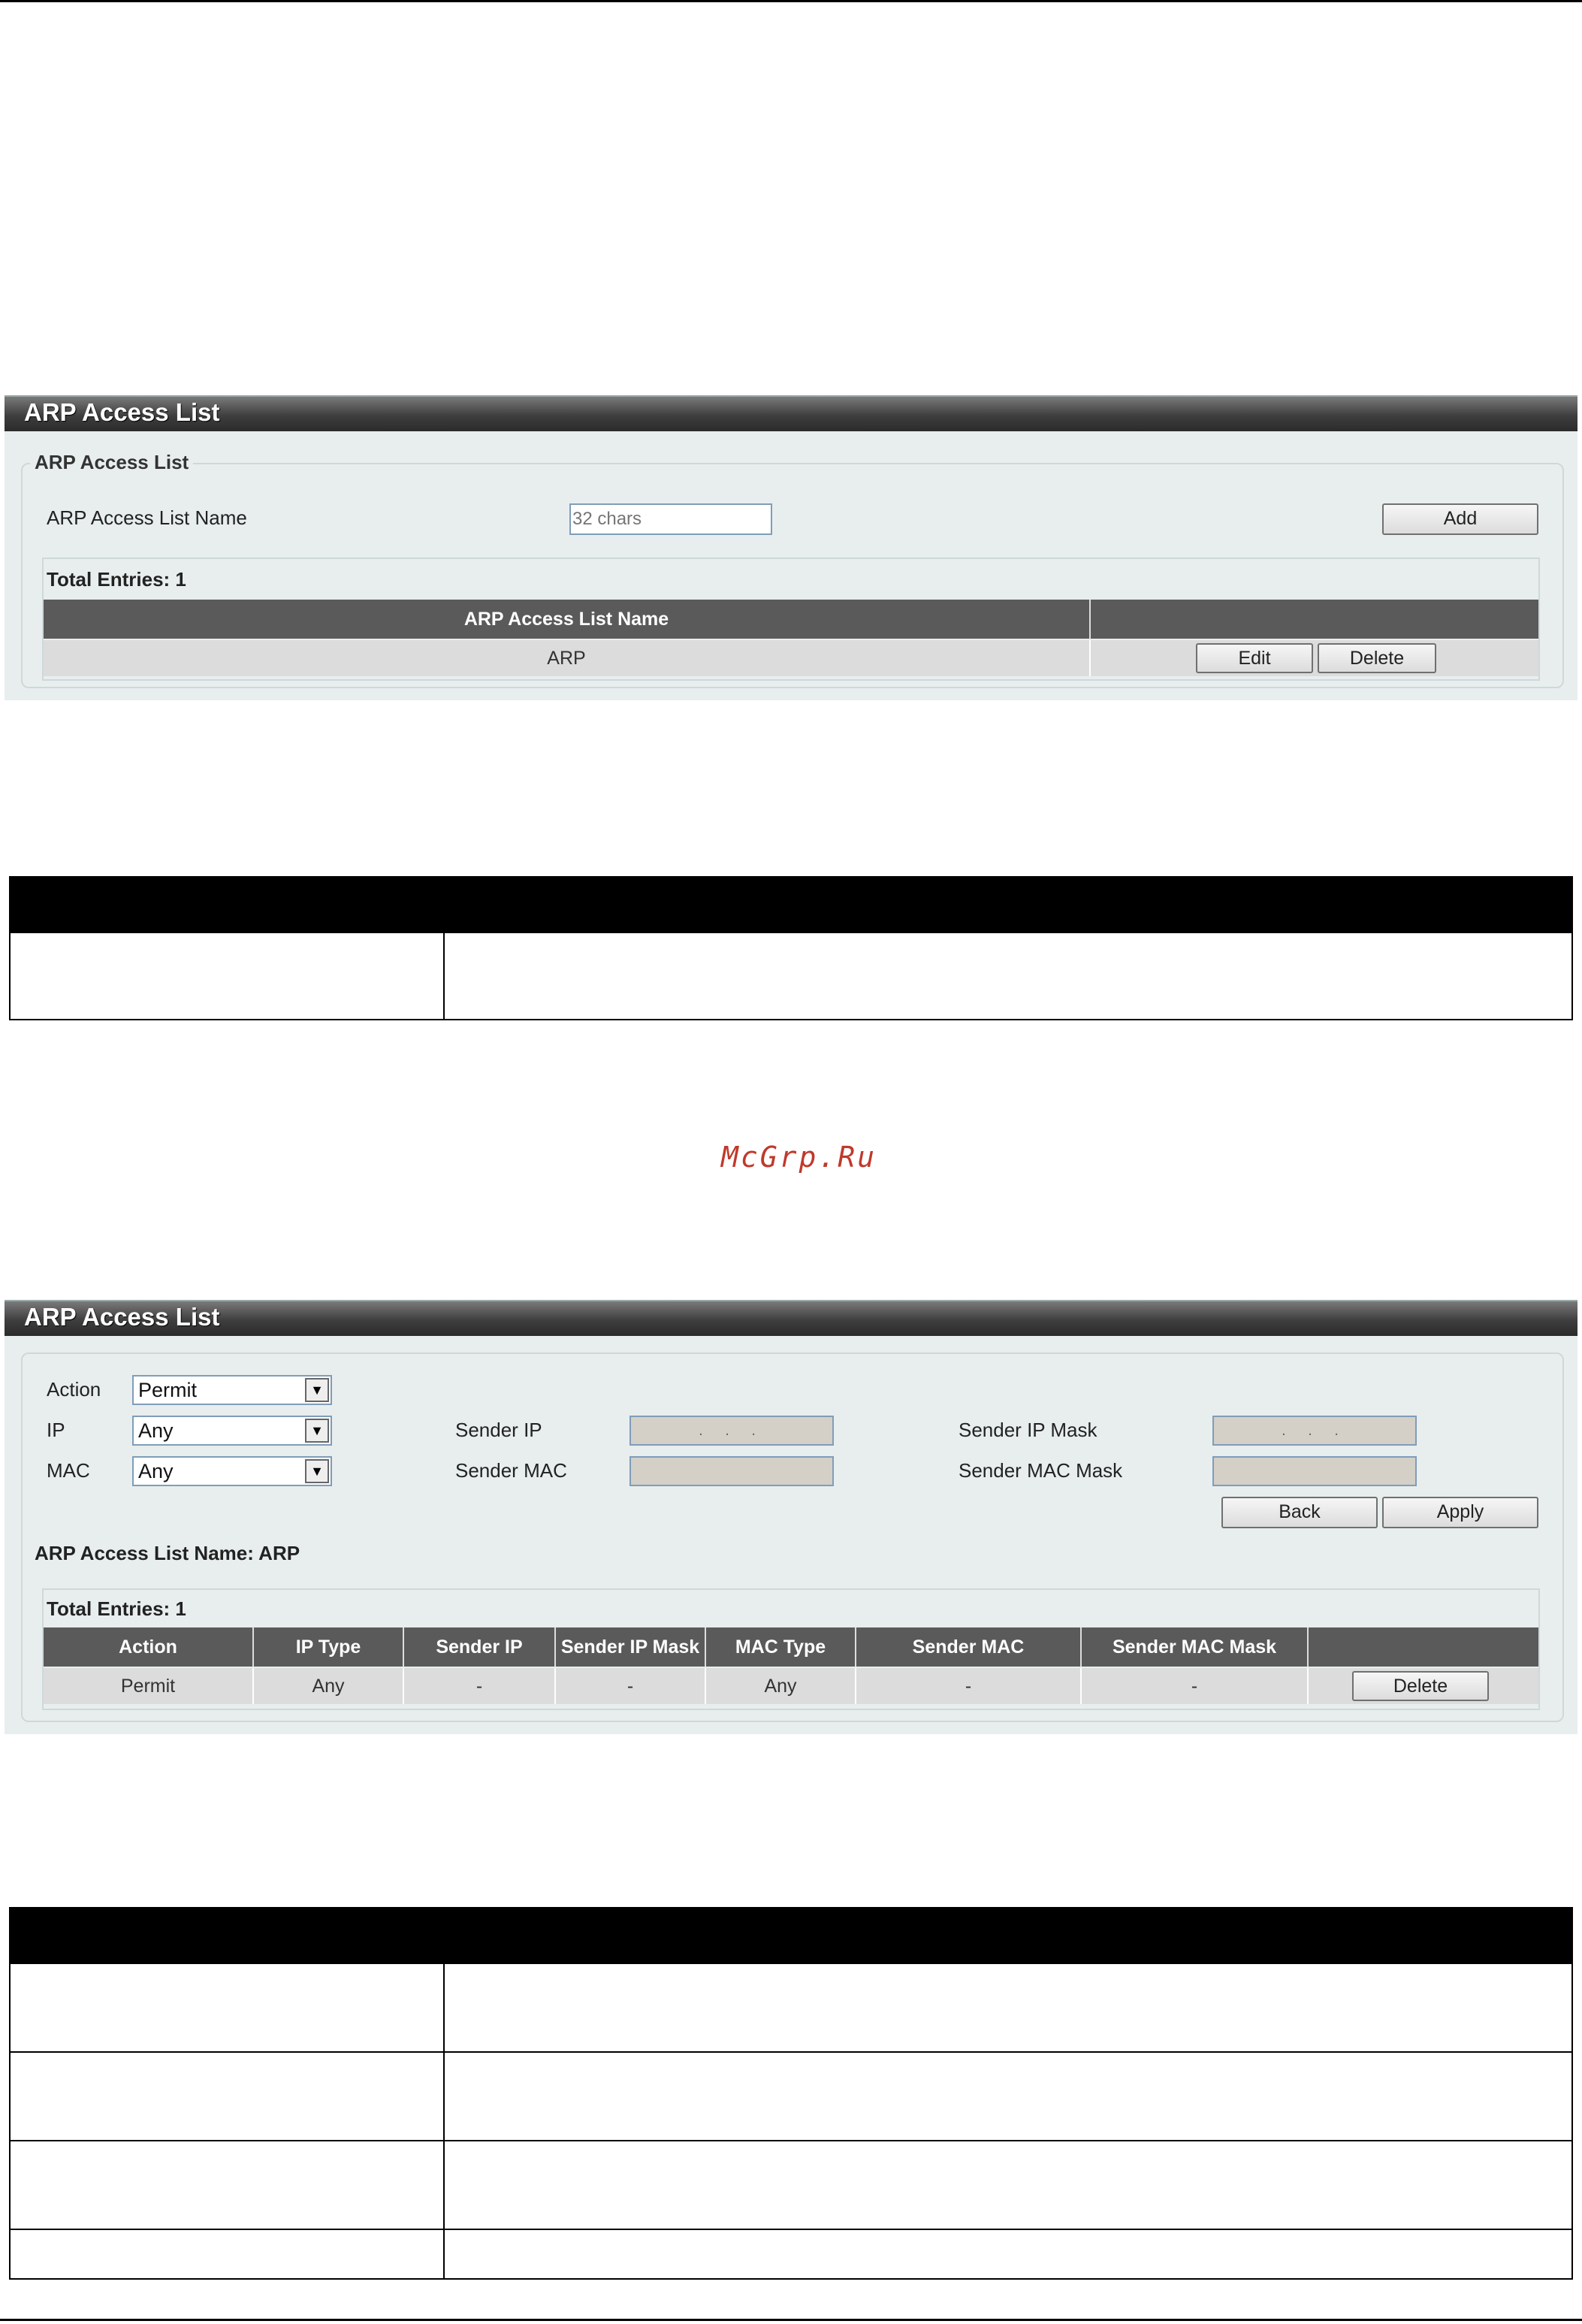 This screenshot has height=2324, width=1582. Describe the element at coordinates (112, 462) in the screenshot. I see `fieldset-legend: ARP Access List` at that location.